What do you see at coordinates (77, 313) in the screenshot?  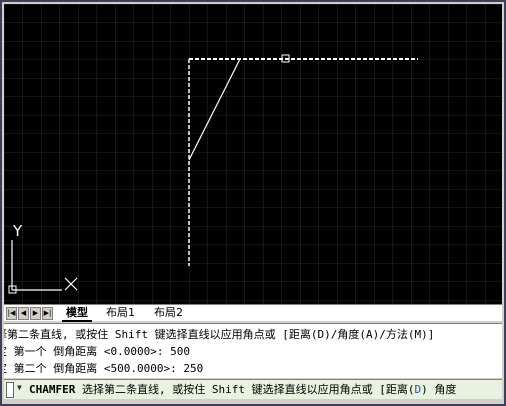 I see `tab-model: 模型` at bounding box center [77, 313].